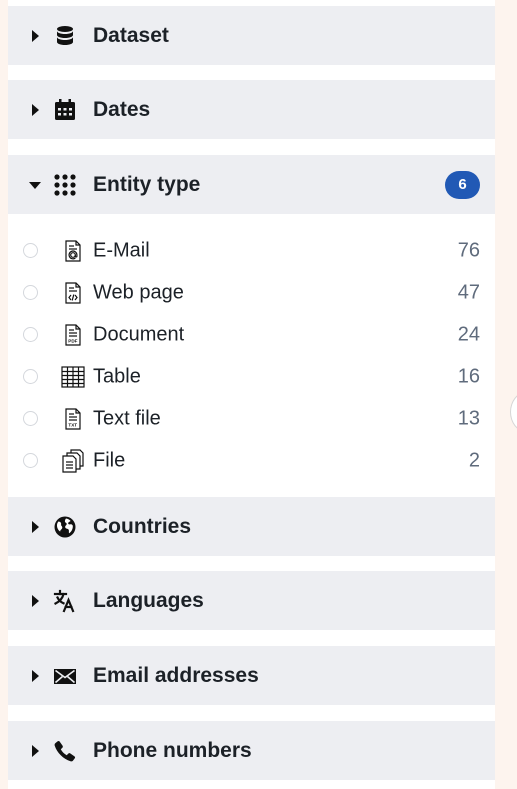  I want to click on option-table: Table 16, so click(251, 377).